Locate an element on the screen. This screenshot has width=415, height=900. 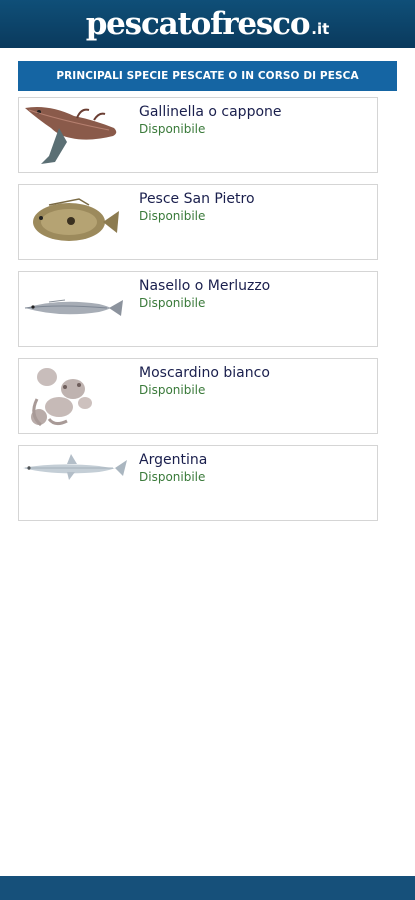
list-item-argentina: Argentina Disponibile is located at coordinates (198, 483).